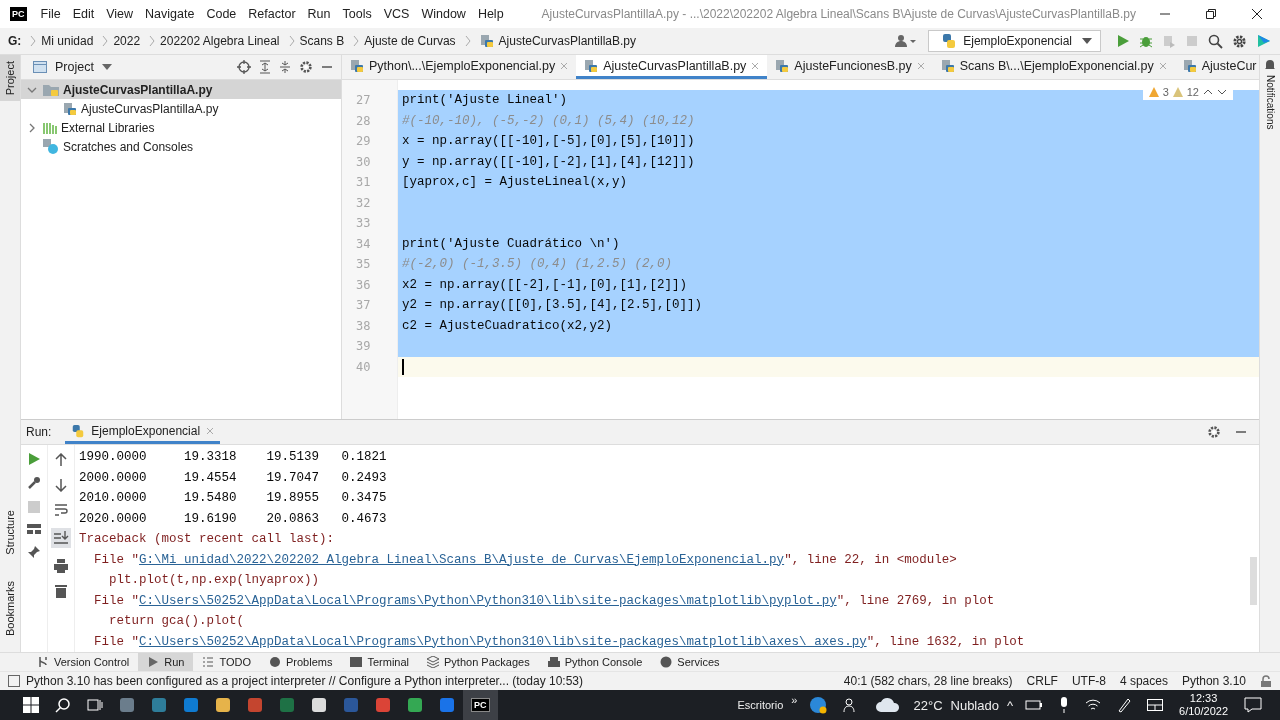  Describe the element at coordinates (974, 705) in the screenshot. I see `weather-label: Nublado` at that location.